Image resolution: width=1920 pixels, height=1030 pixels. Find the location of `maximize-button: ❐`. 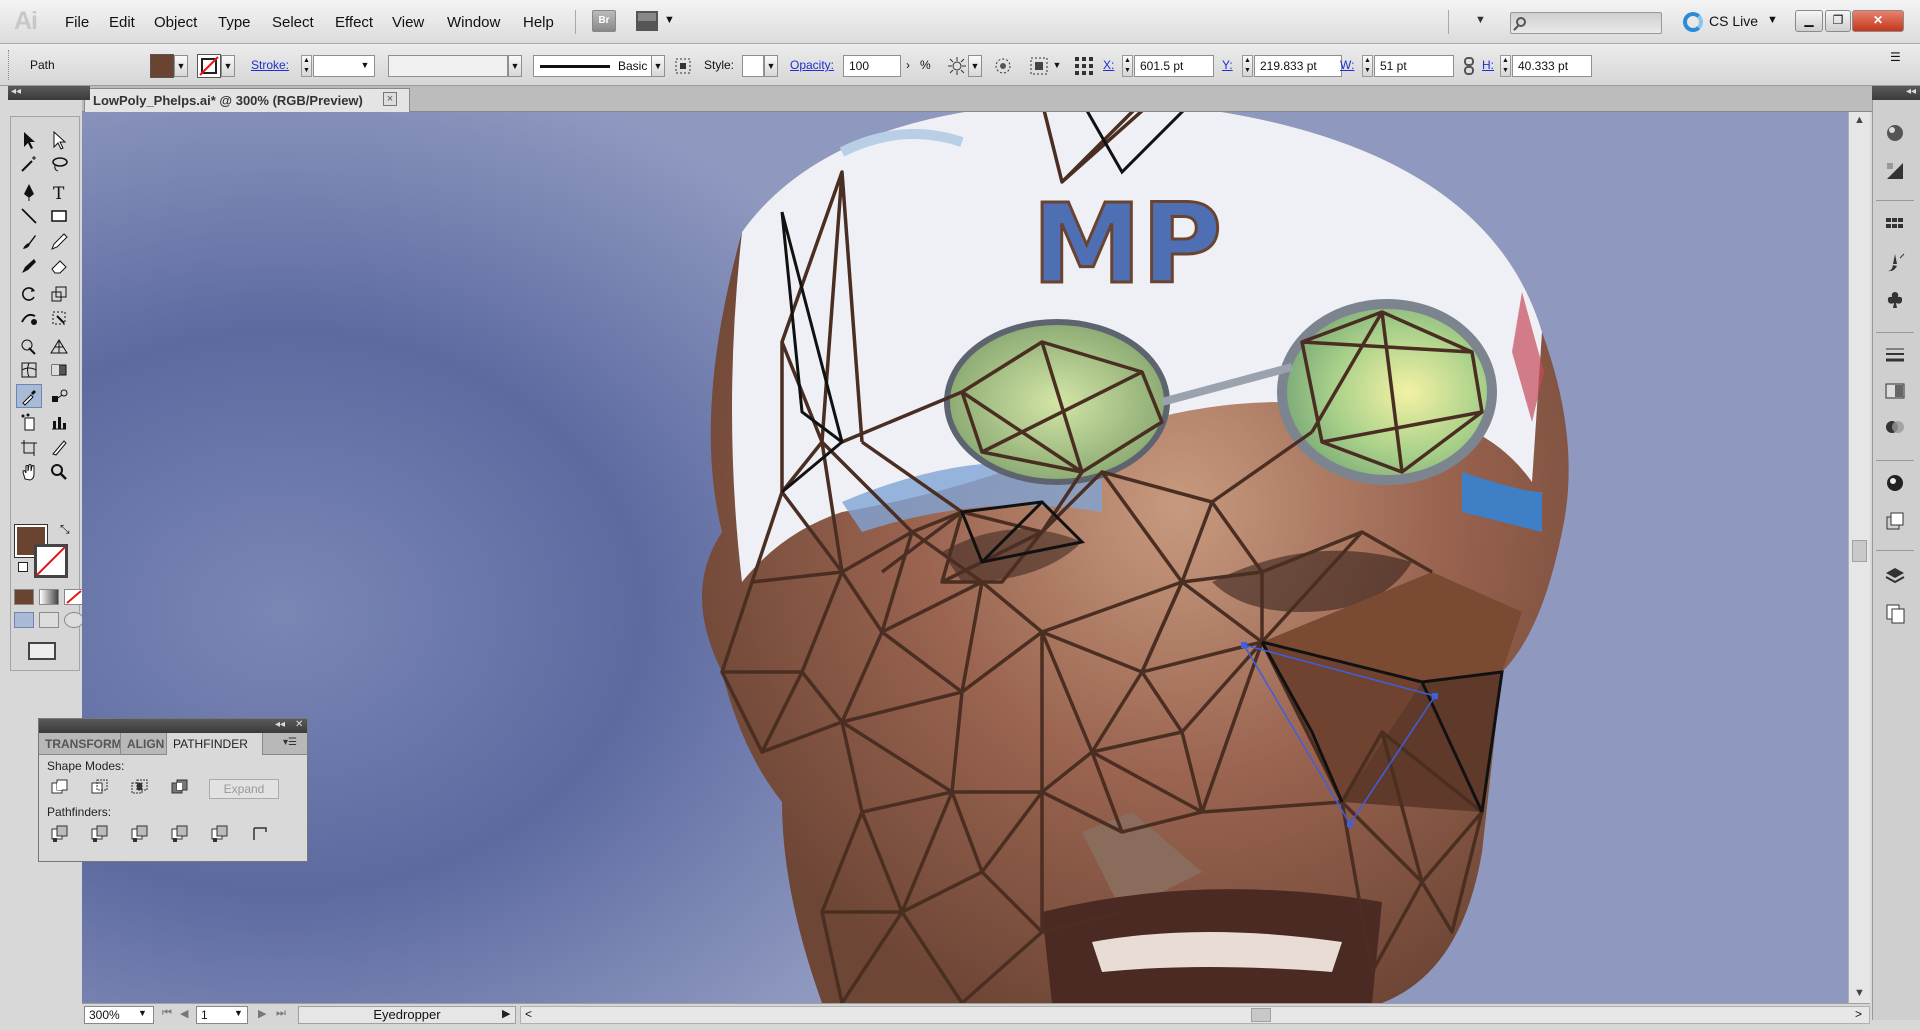

maximize-button: ❐ is located at coordinates (1838, 21).